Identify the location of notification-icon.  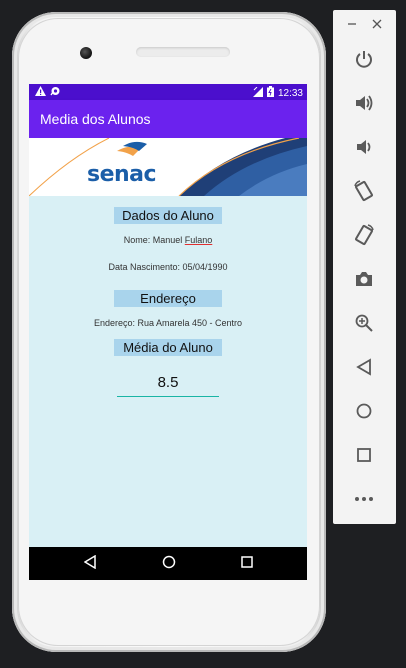
(55, 92).